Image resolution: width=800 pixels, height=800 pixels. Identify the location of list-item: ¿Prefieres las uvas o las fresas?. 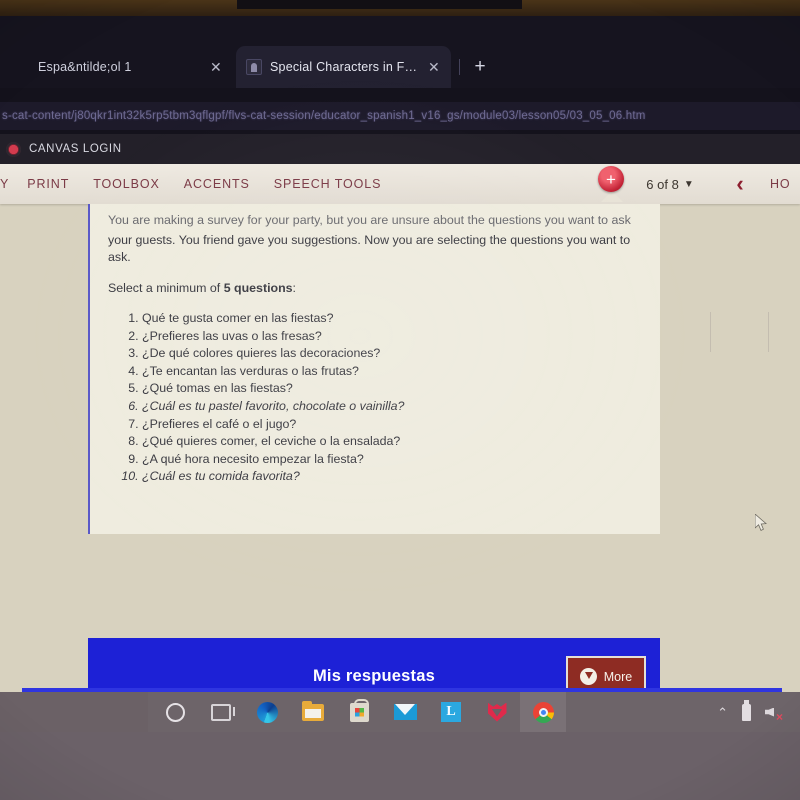
(392, 336).